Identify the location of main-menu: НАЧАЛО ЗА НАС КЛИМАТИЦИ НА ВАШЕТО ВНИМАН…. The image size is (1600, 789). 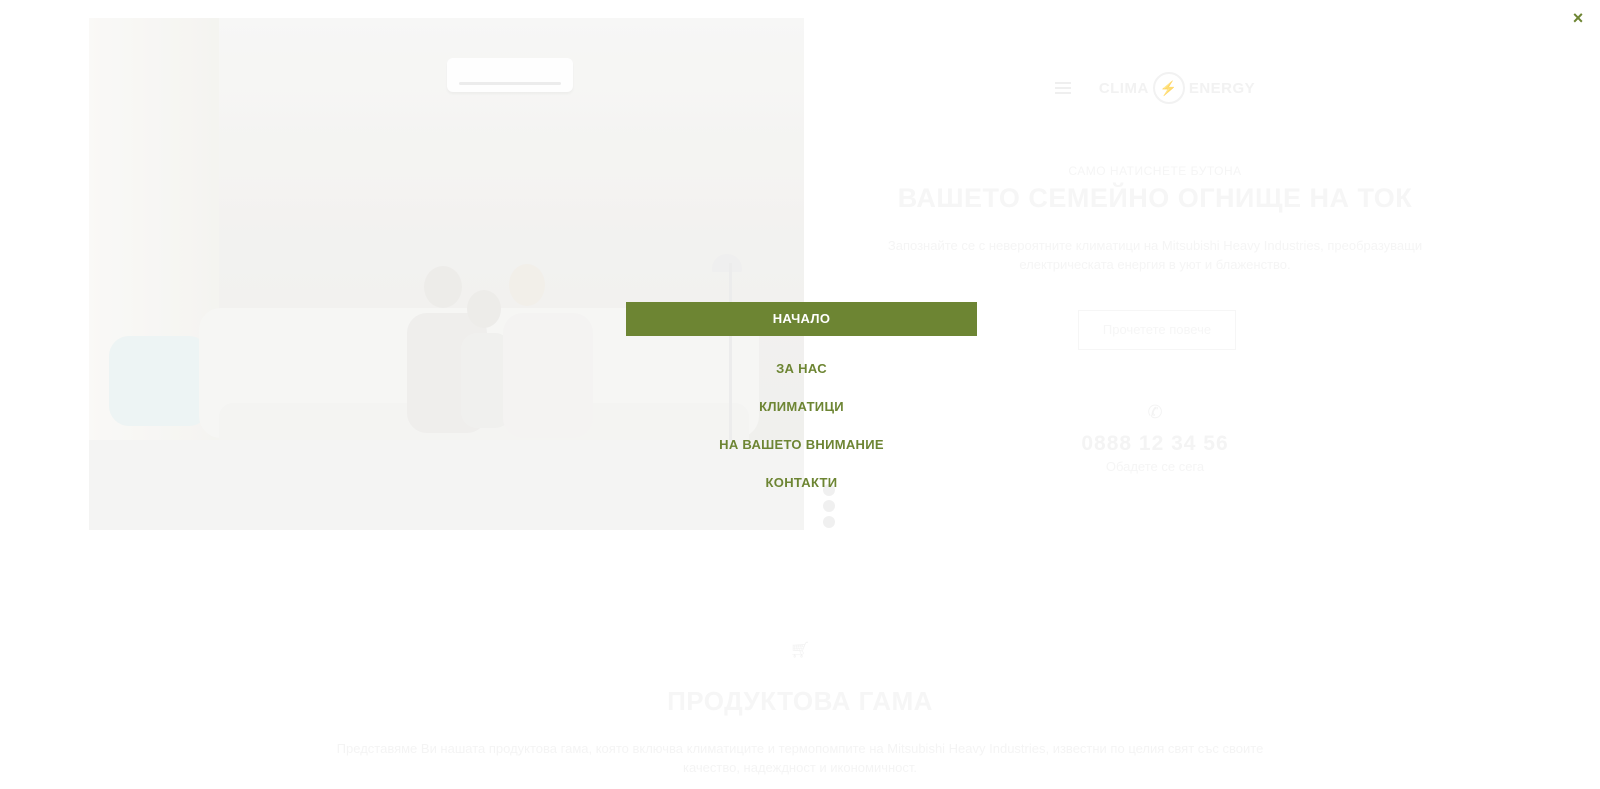
(801, 402).